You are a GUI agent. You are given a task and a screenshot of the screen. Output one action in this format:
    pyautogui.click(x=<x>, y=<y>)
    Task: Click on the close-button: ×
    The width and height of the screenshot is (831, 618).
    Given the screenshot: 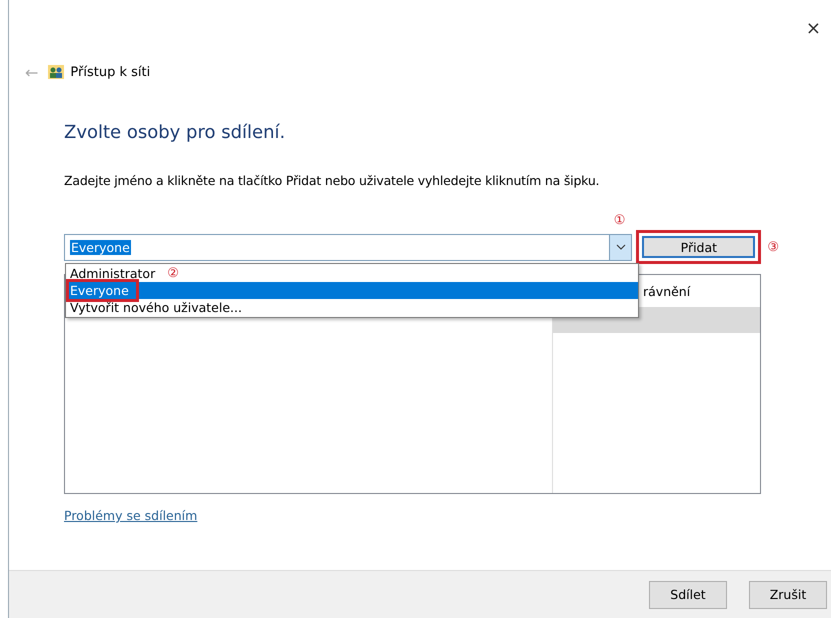 What is the action you would take?
    pyautogui.click(x=813, y=28)
    